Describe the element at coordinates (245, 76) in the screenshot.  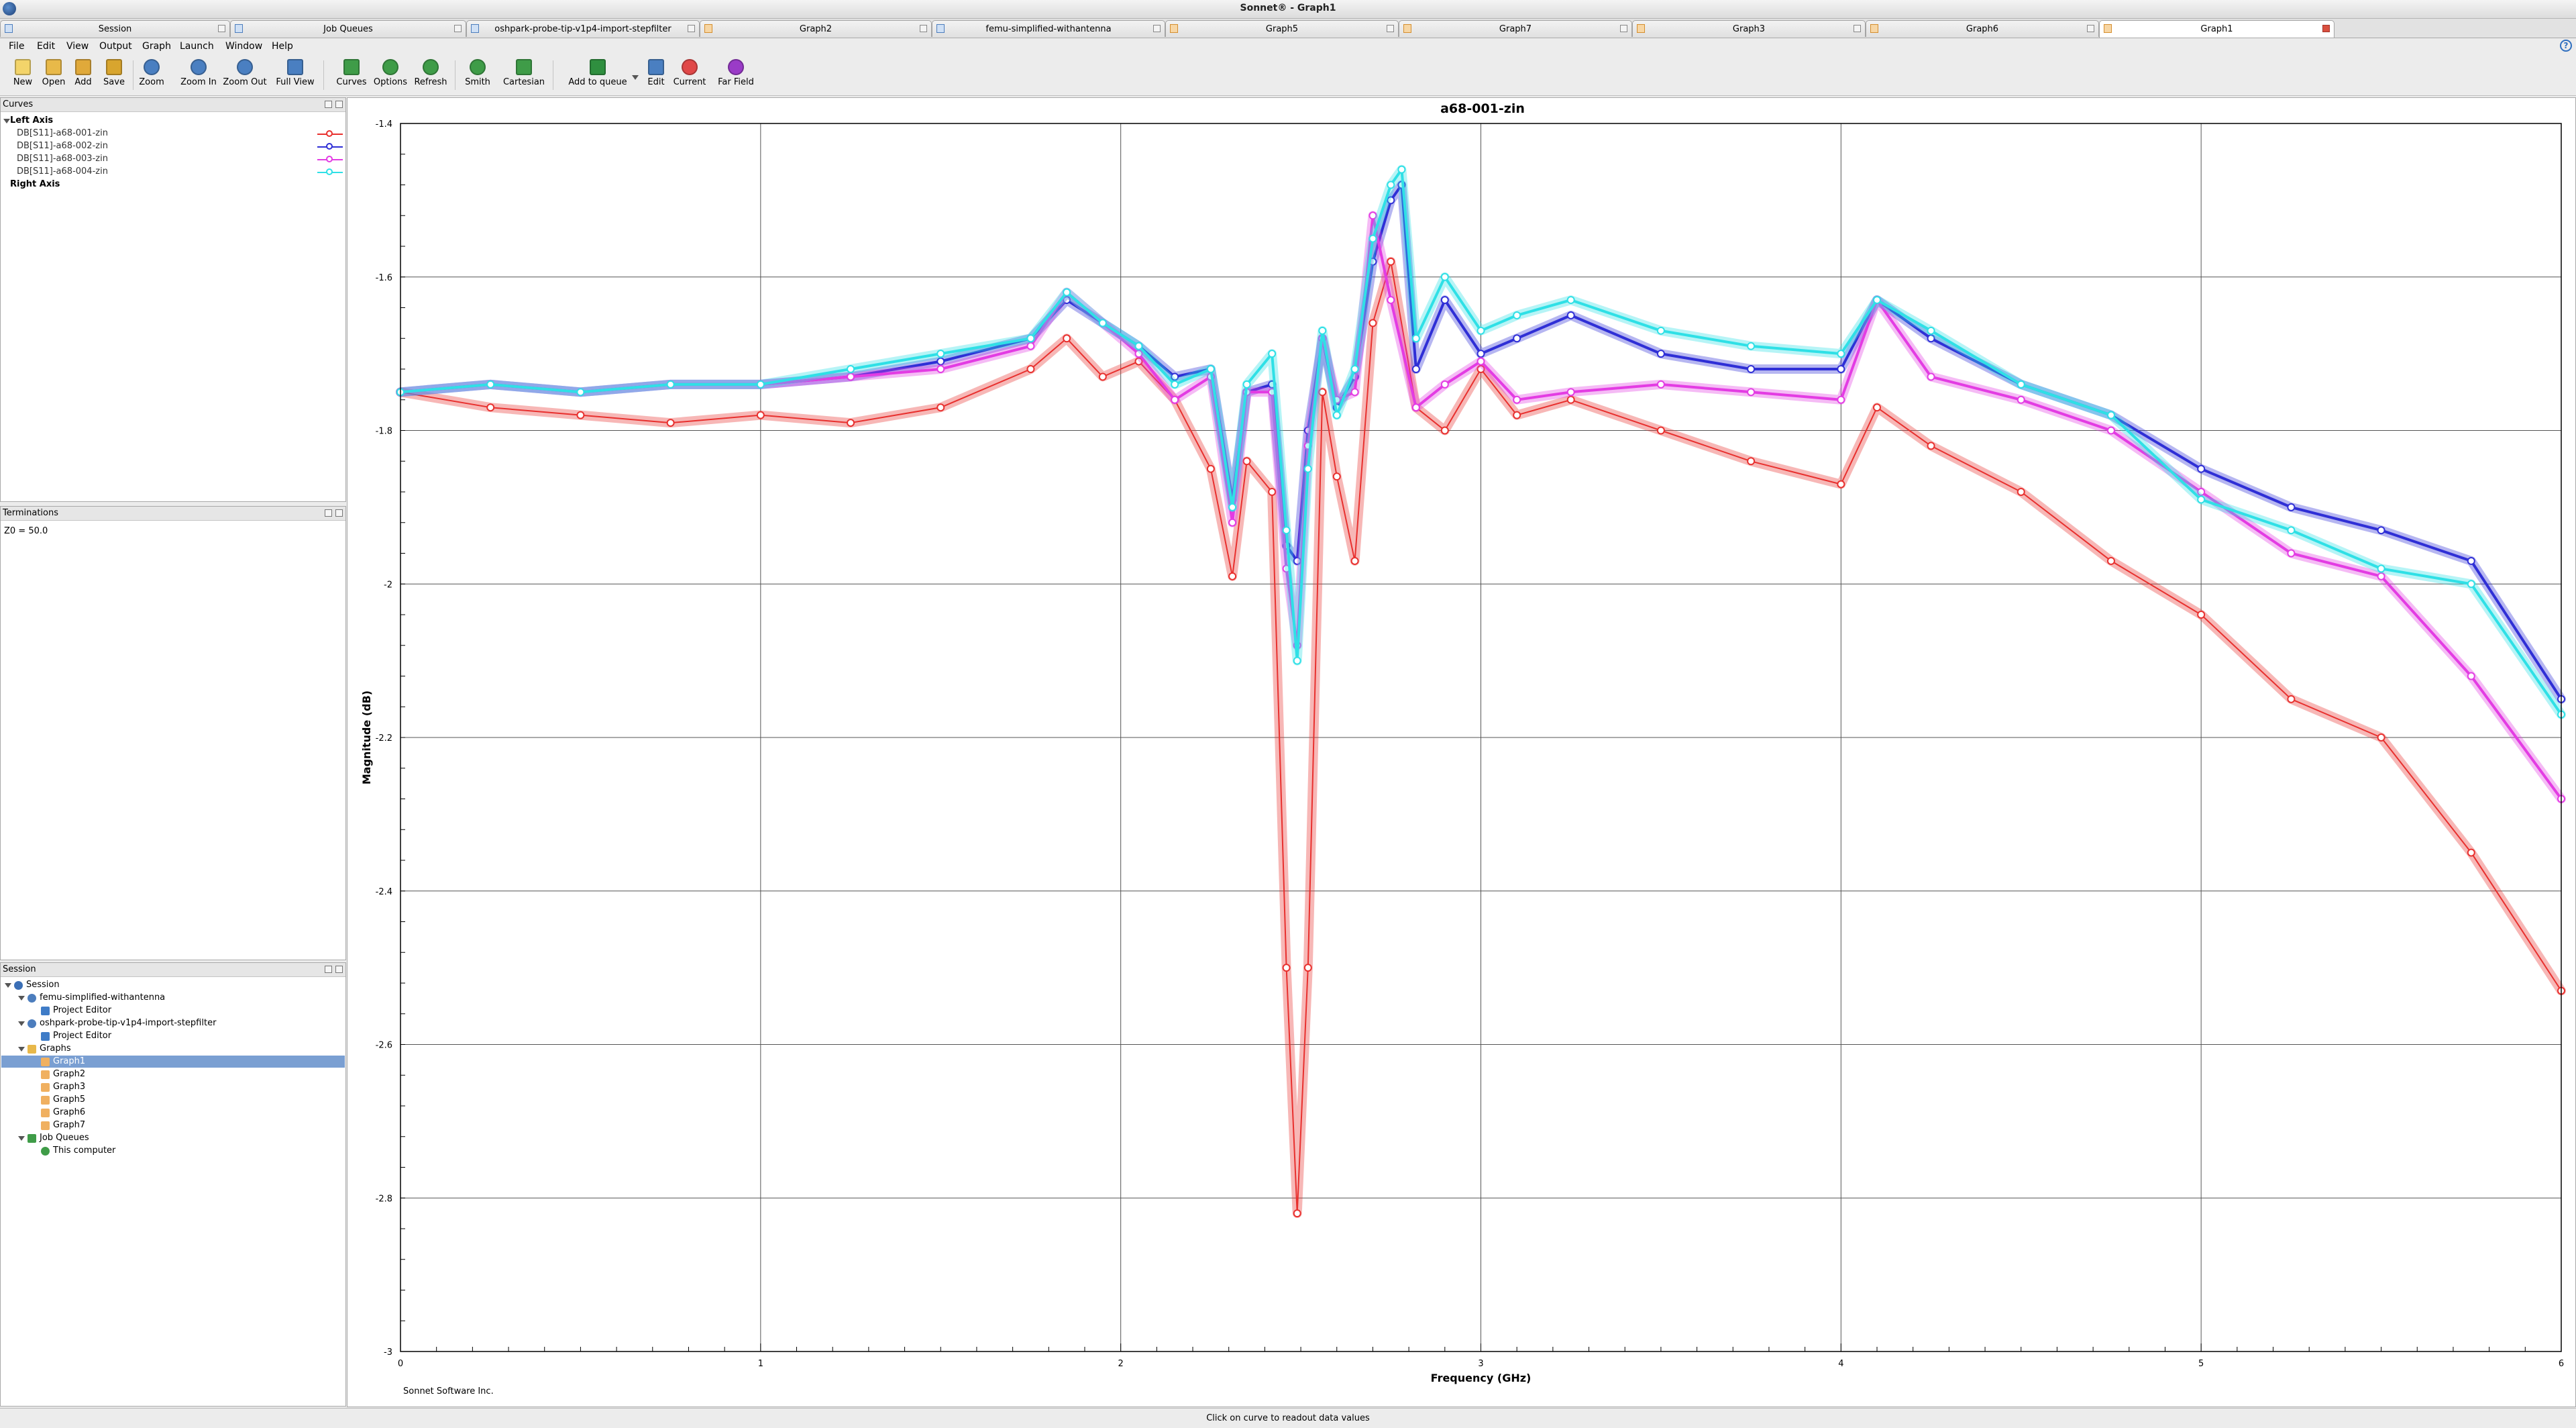
I see `zoom-out-button: Zoom Out` at that location.